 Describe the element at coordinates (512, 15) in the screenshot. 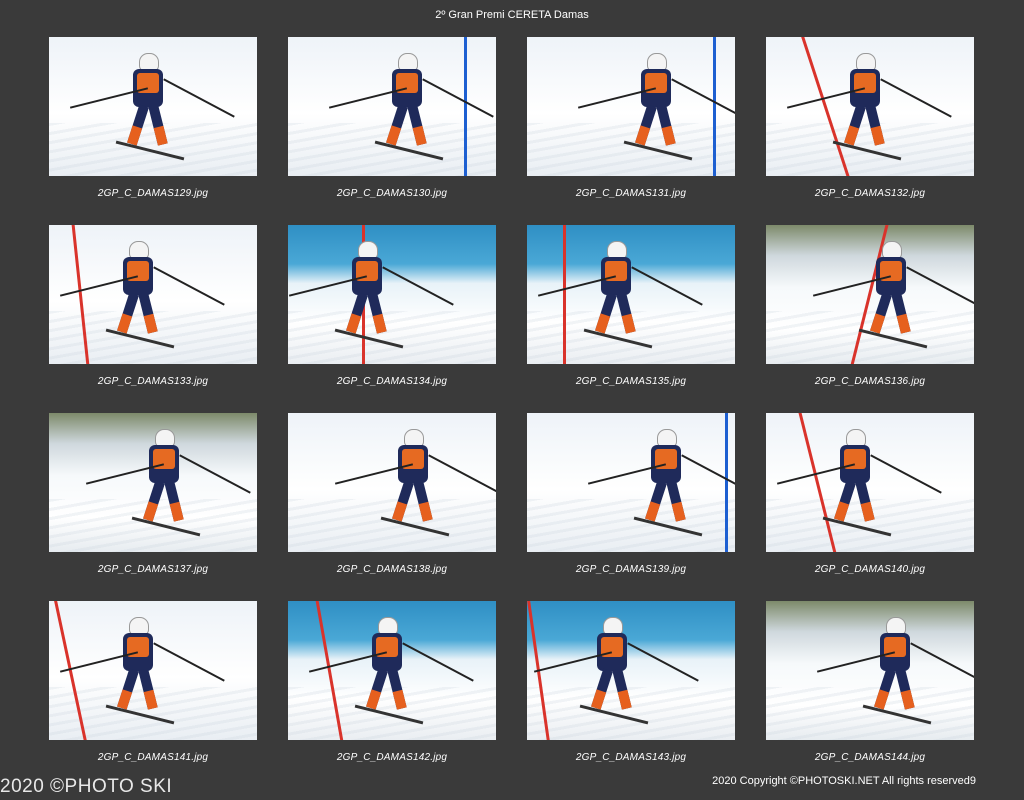

I see `page-title: 2º Gran Premi CERETA Damas` at that location.